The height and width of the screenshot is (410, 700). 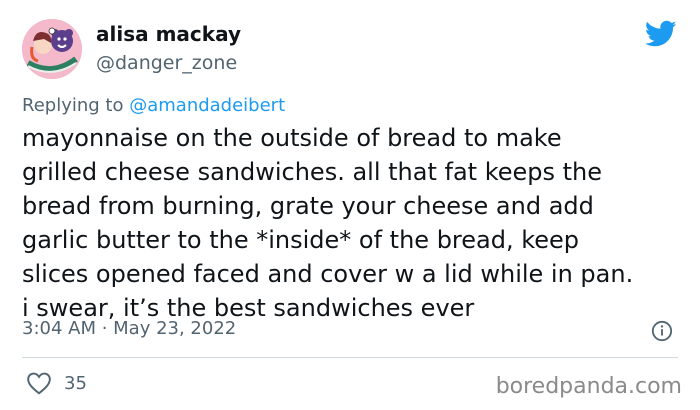 What do you see at coordinates (75, 383) in the screenshot?
I see `like-count: 35` at bounding box center [75, 383].